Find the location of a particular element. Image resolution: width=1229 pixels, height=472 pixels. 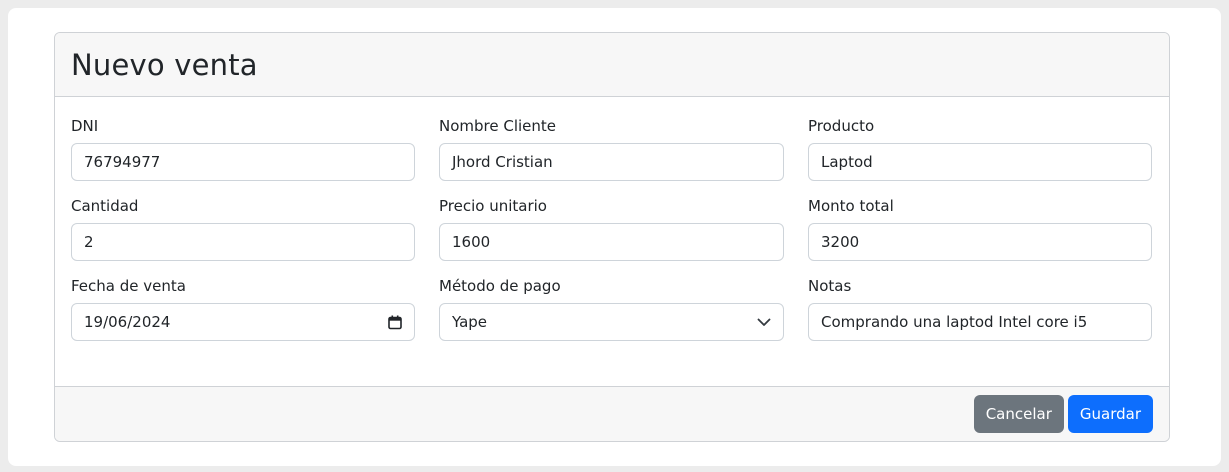

metodo-pago-group: Método de pago Yape is located at coordinates (611, 308).